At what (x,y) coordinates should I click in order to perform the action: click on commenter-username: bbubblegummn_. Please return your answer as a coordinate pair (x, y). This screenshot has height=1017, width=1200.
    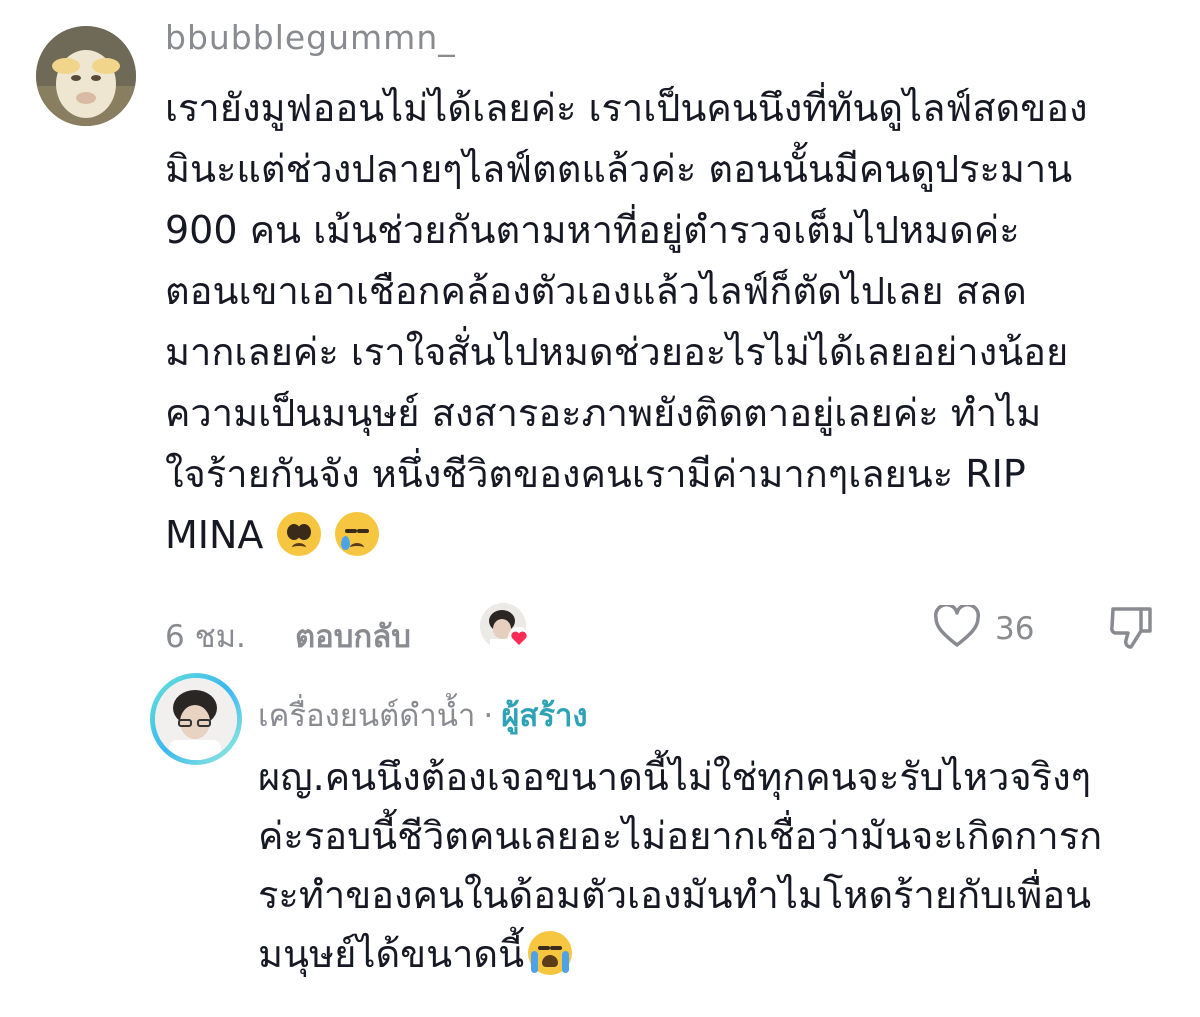
    Looking at the image, I should click on (310, 37).